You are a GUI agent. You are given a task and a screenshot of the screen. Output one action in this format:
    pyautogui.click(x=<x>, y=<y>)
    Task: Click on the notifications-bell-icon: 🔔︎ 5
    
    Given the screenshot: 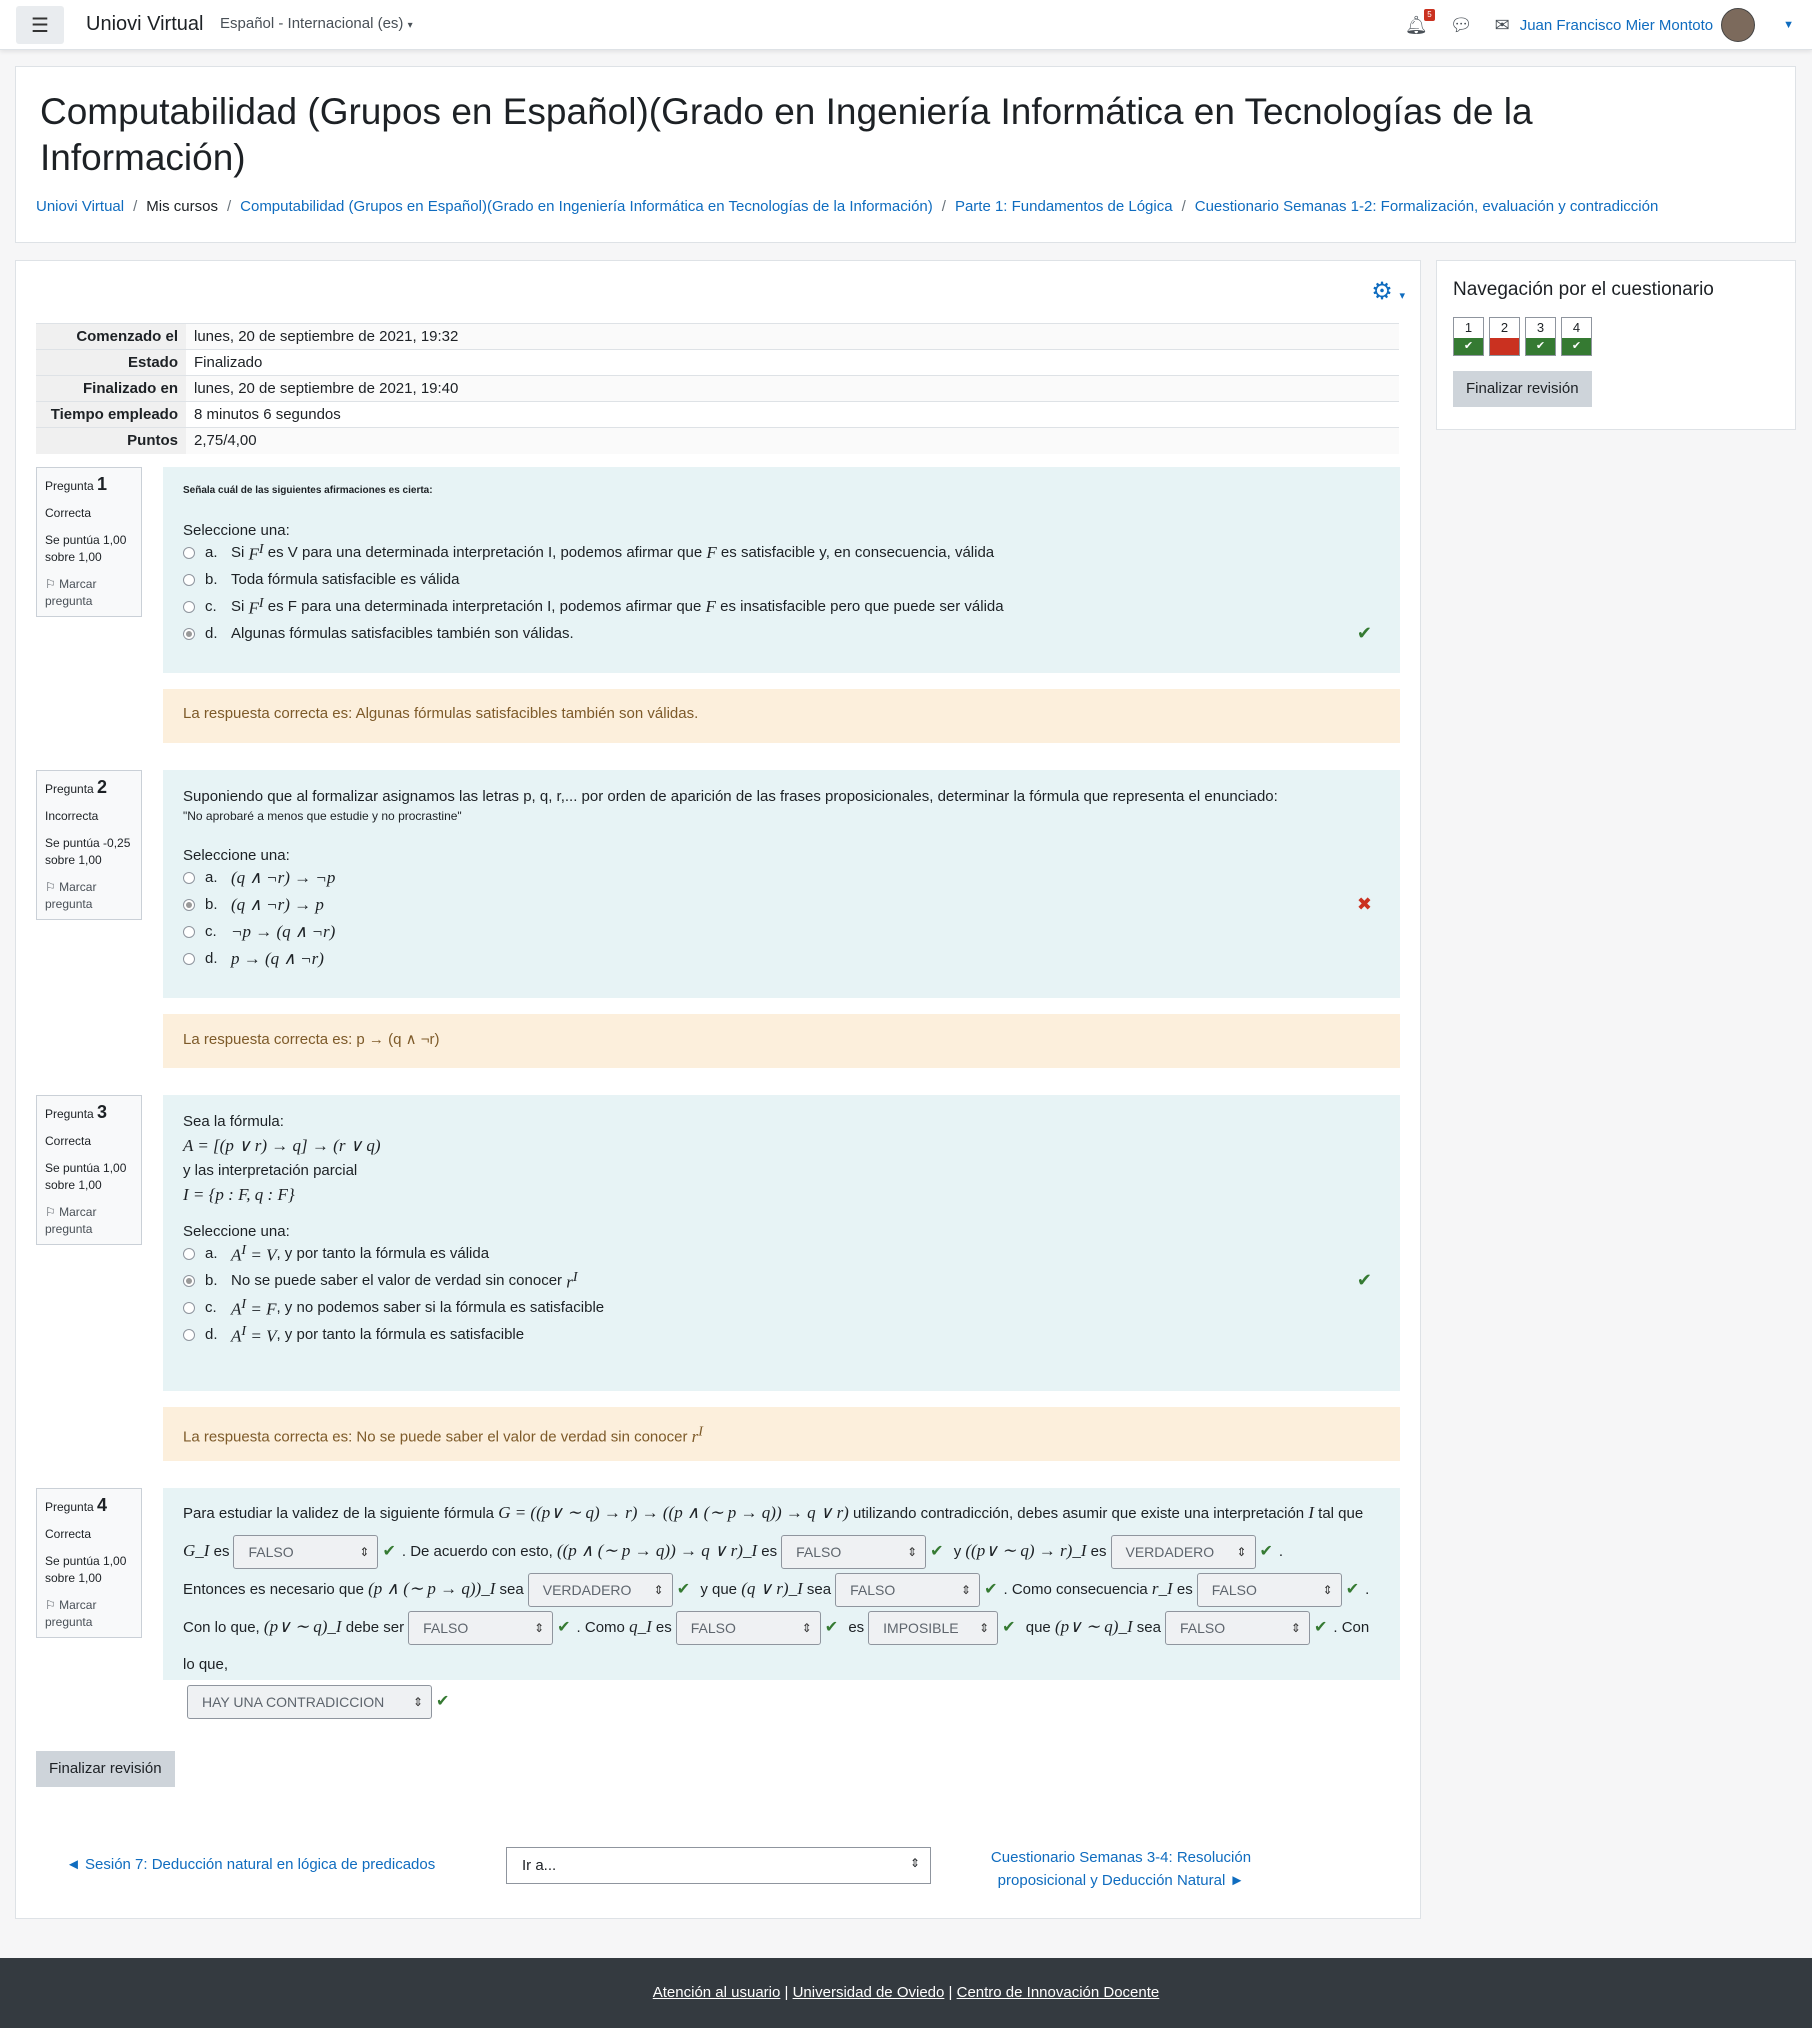 What is the action you would take?
    pyautogui.click(x=1420, y=22)
    